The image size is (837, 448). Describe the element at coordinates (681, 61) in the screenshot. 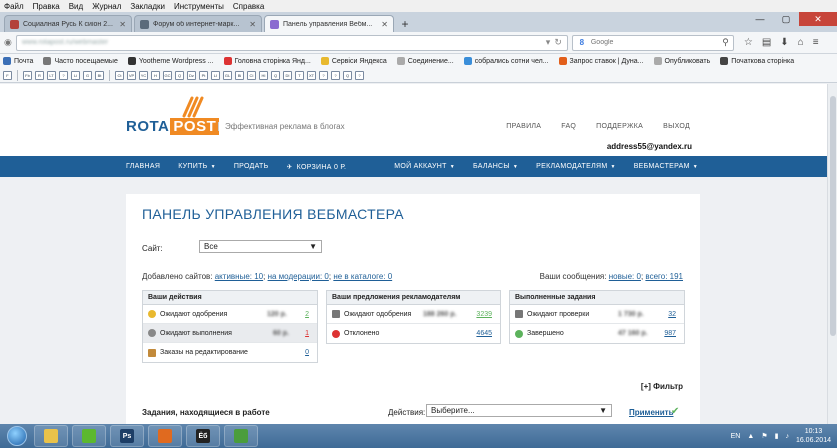

I see `bookmark-item: Опубликовать` at that location.